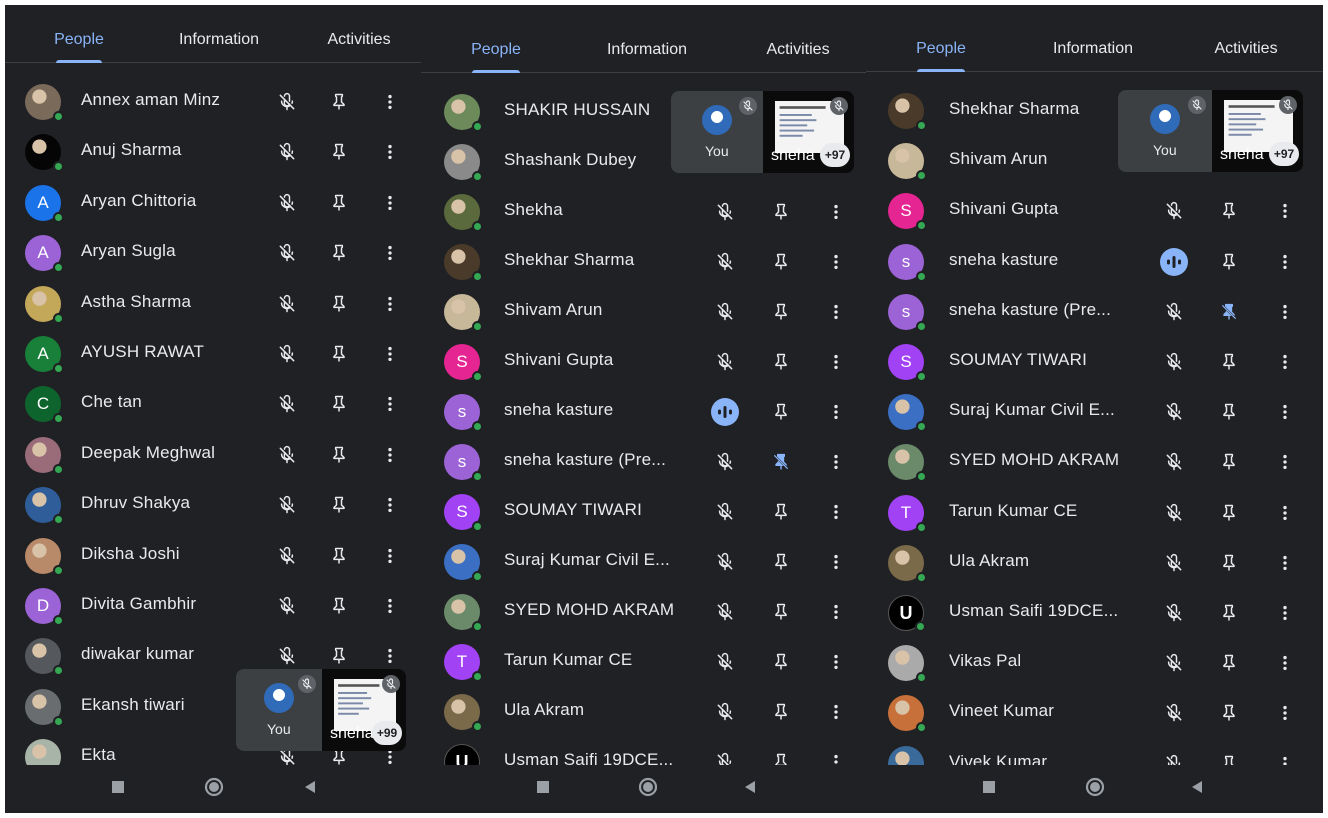  What do you see at coordinates (213, 606) in the screenshot?
I see `participant-row: D Divita Gambhir` at bounding box center [213, 606].